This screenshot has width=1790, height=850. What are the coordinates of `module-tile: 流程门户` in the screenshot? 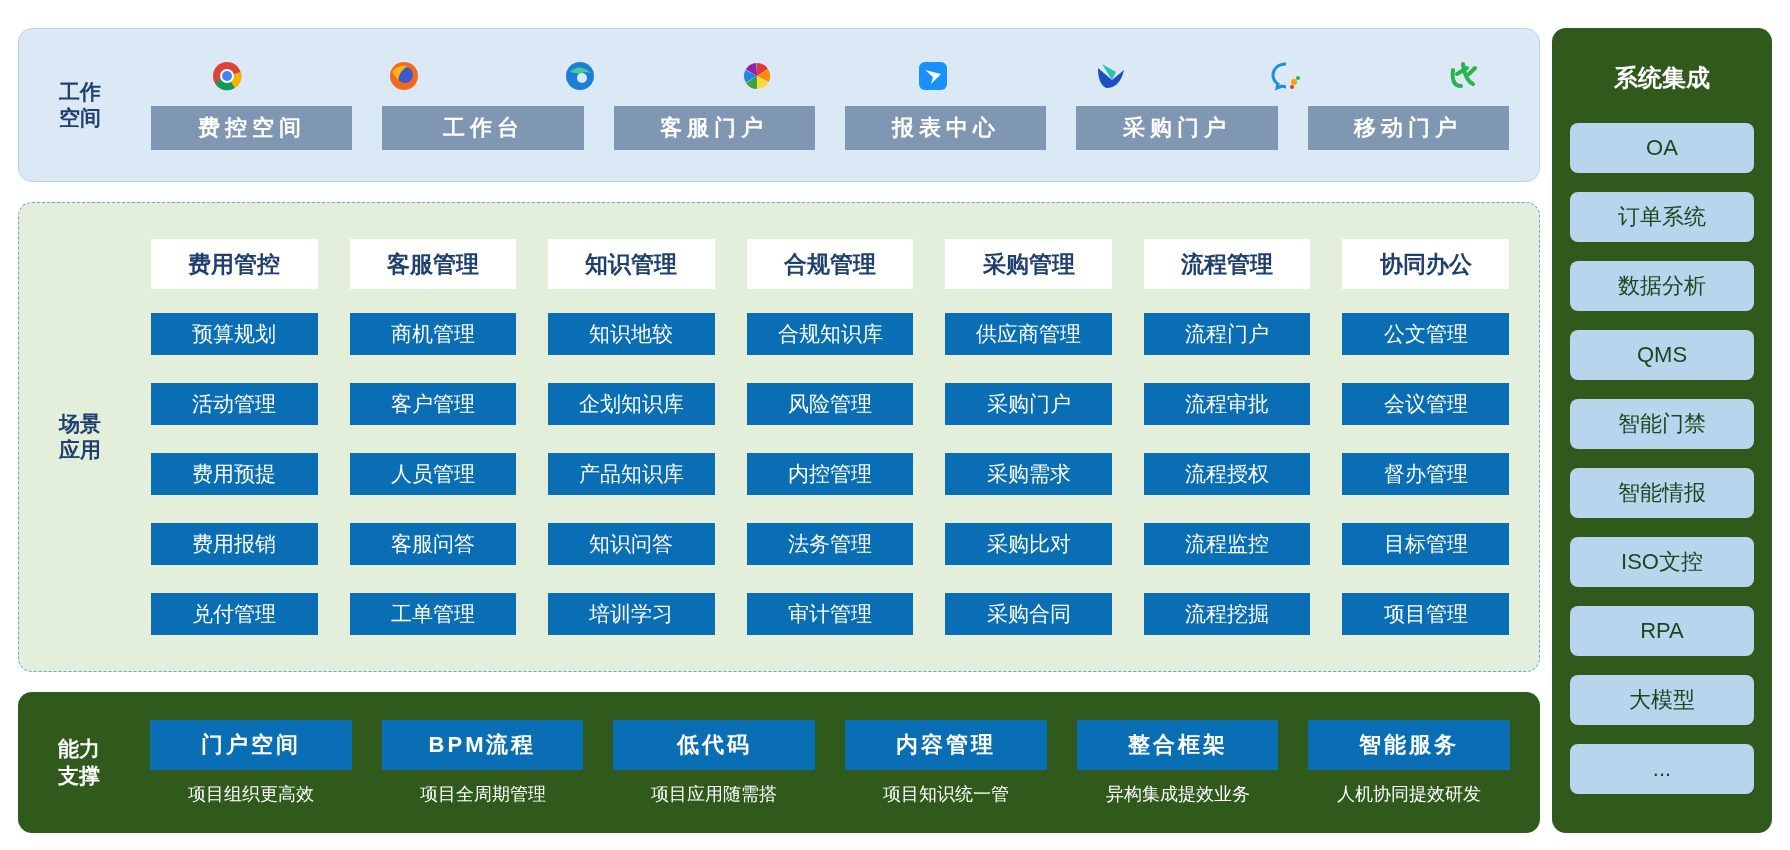 It's located at (1227, 334).